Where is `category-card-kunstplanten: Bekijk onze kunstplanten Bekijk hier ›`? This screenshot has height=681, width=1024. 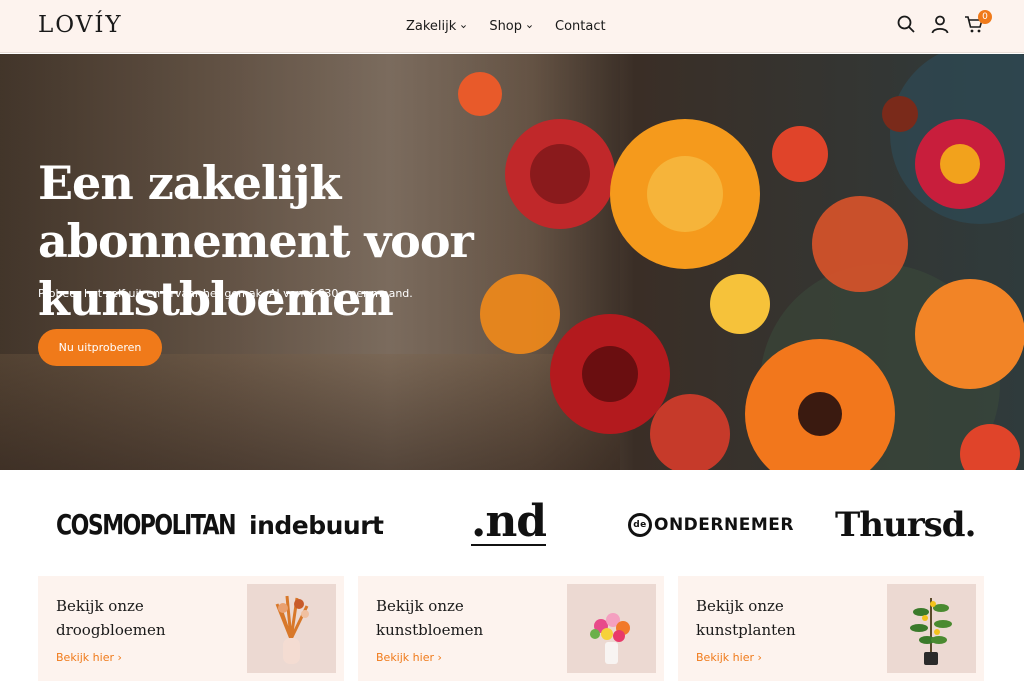
category-card-kunstplanten: Bekijk onze kunstplanten Bekijk hier › is located at coordinates (831, 628).